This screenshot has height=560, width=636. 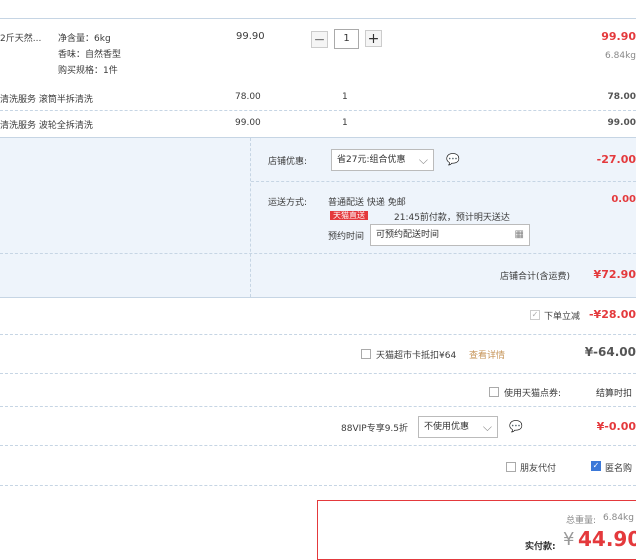 What do you see at coordinates (618, 518) in the screenshot?
I see `total-weight: 6.84kg` at bounding box center [618, 518].